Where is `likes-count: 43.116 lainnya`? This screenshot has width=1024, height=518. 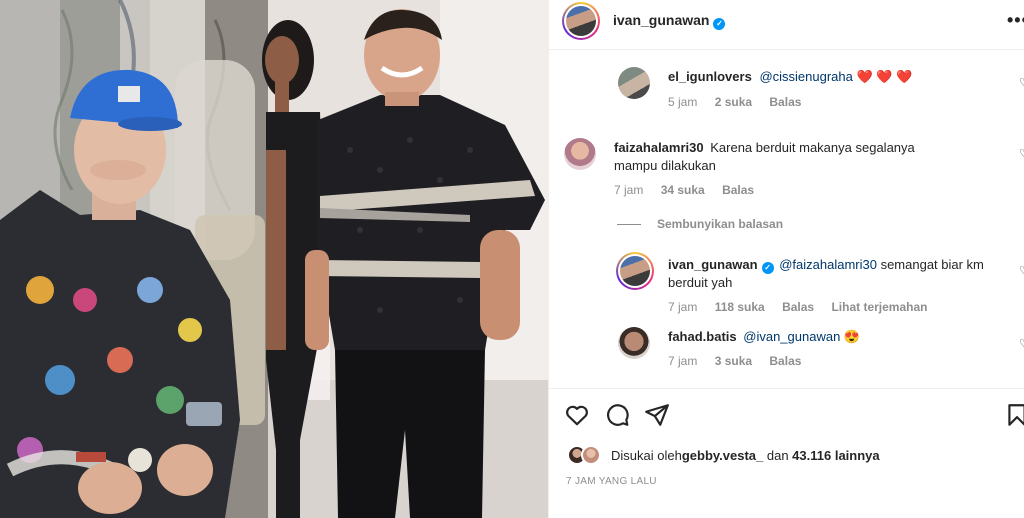
likes-count: 43.116 lainnya is located at coordinates (835, 455).